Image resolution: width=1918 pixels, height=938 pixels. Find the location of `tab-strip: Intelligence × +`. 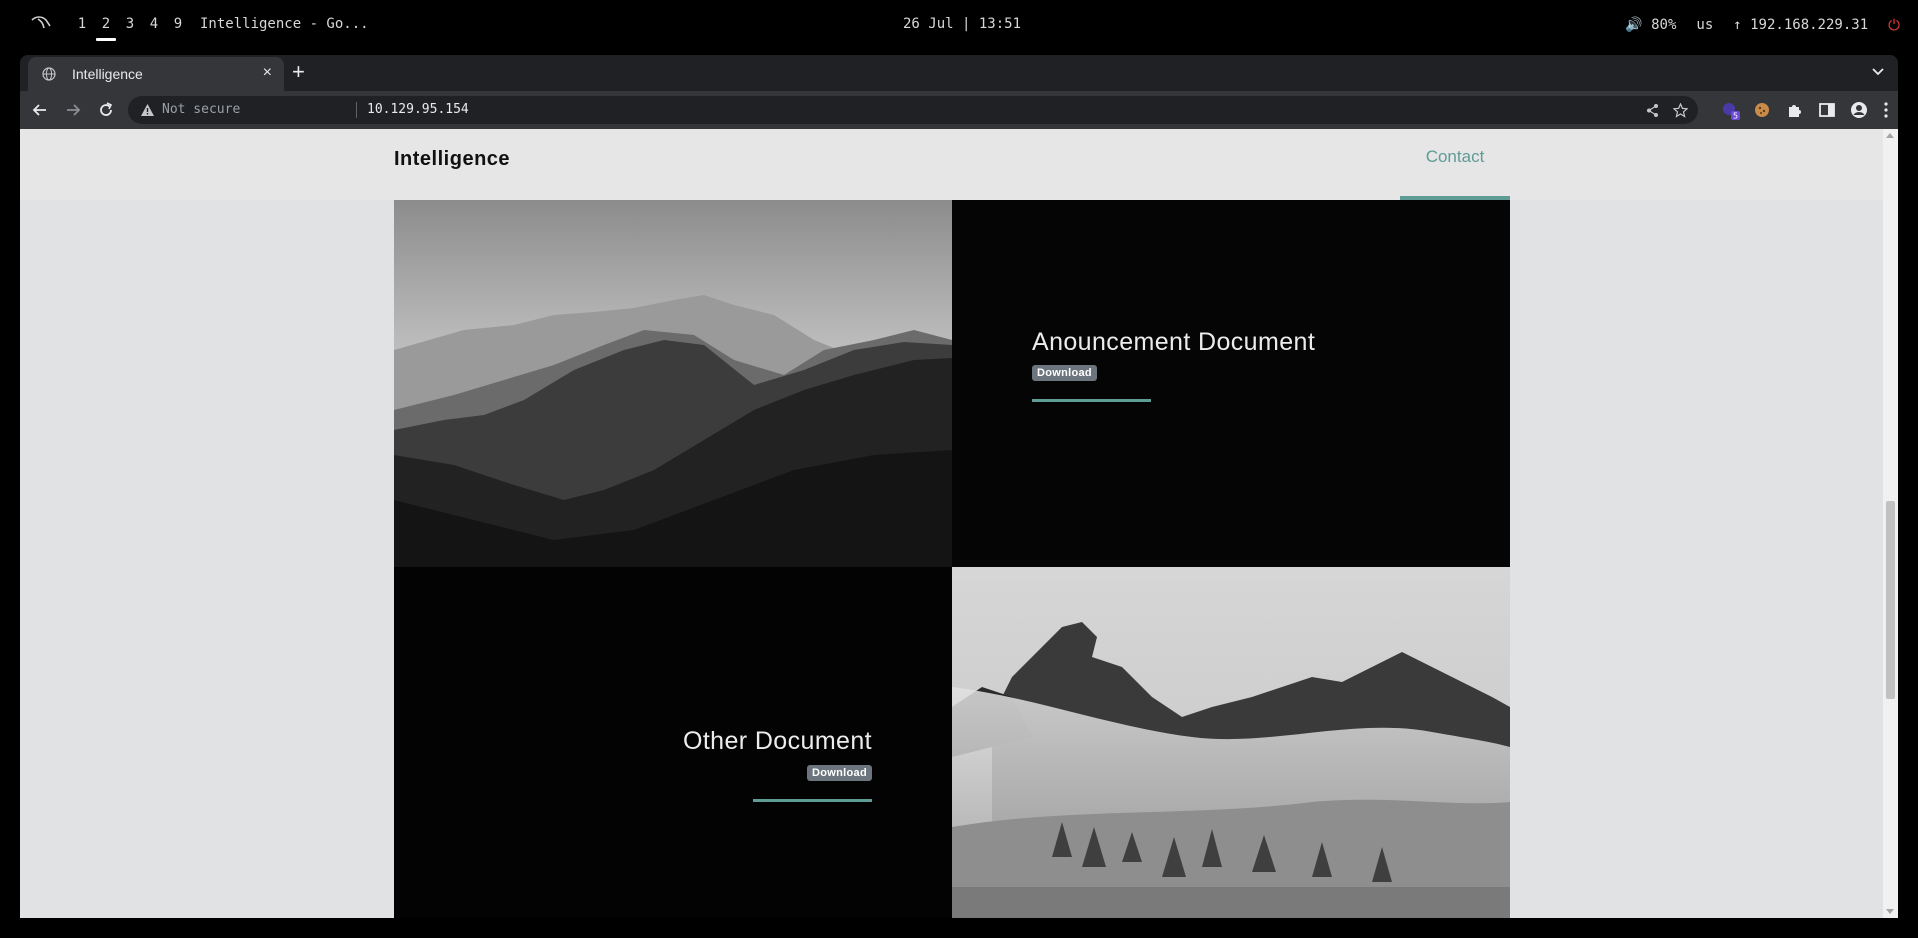

tab-strip: Intelligence × + is located at coordinates (959, 73).